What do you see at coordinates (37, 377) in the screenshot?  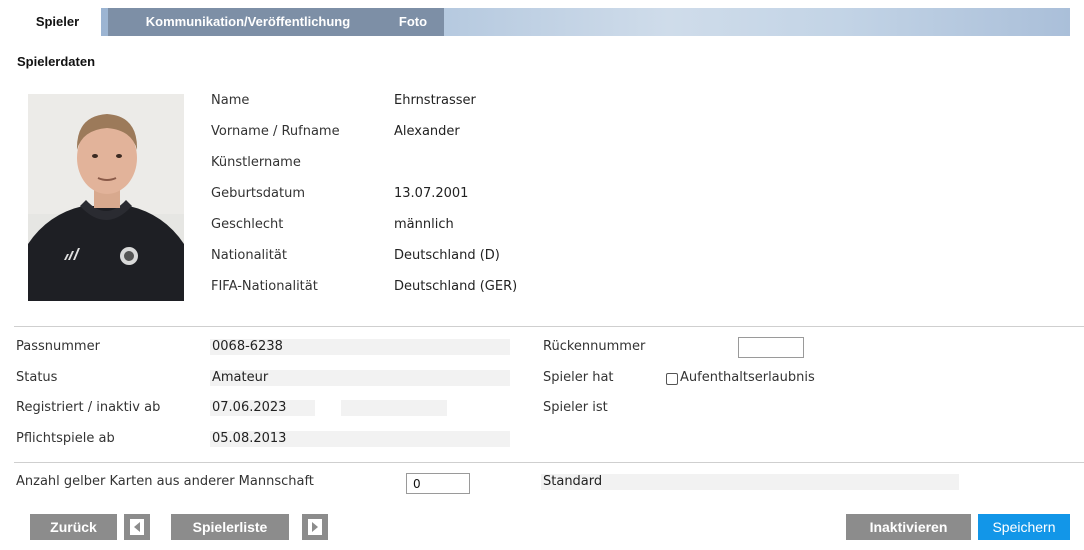 I see `label-status: Status` at bounding box center [37, 377].